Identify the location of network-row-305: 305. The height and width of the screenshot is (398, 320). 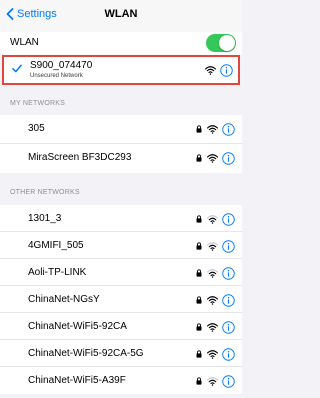
(121, 129).